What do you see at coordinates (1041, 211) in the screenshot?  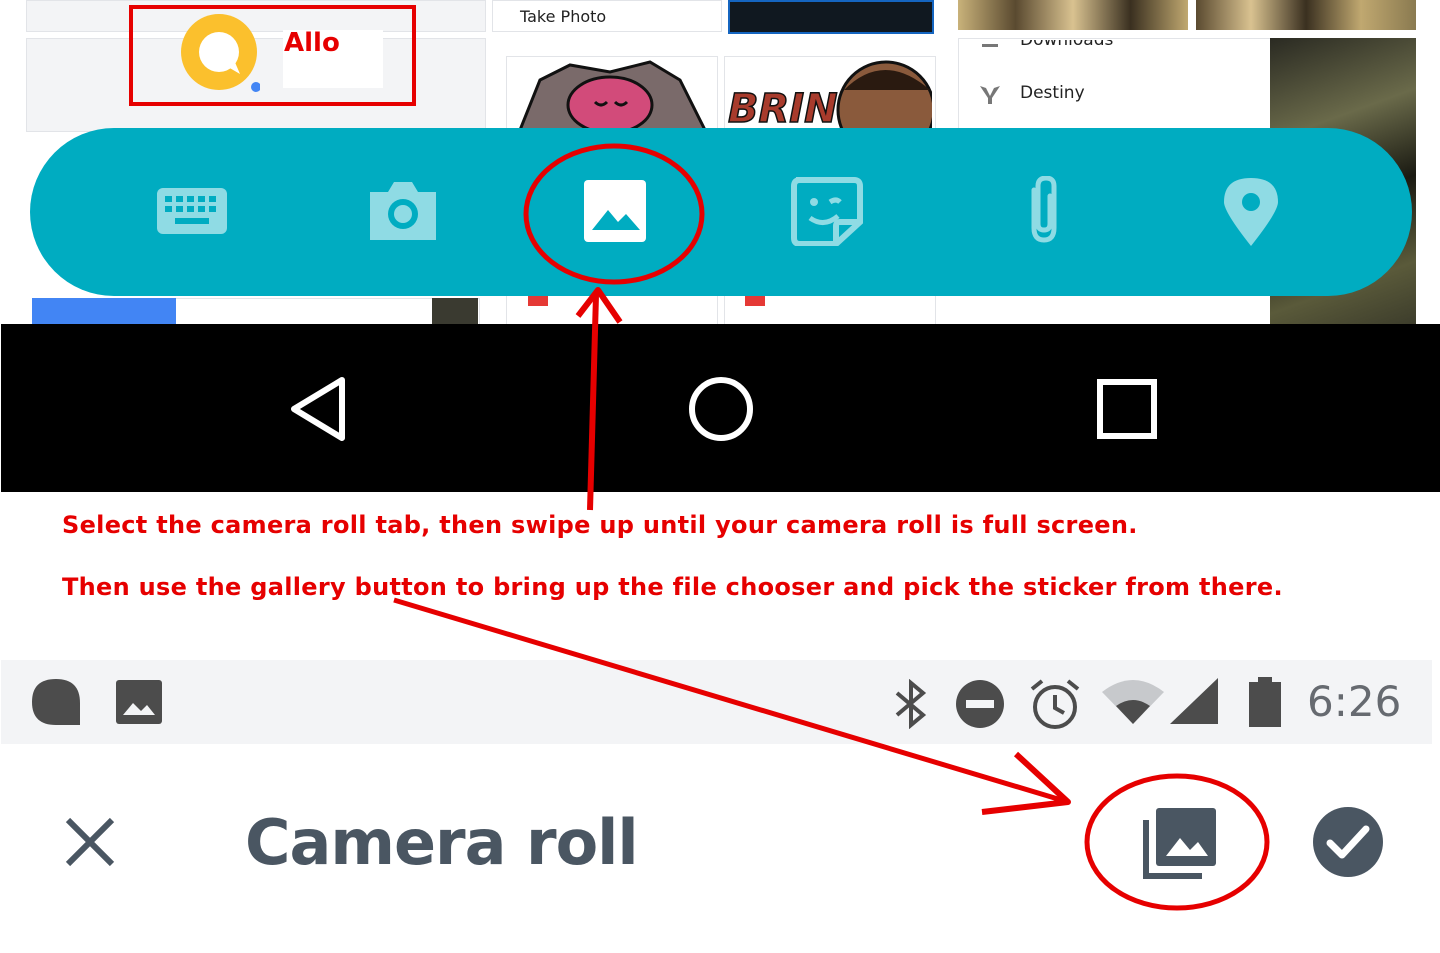 I see `attachment-icon` at bounding box center [1041, 211].